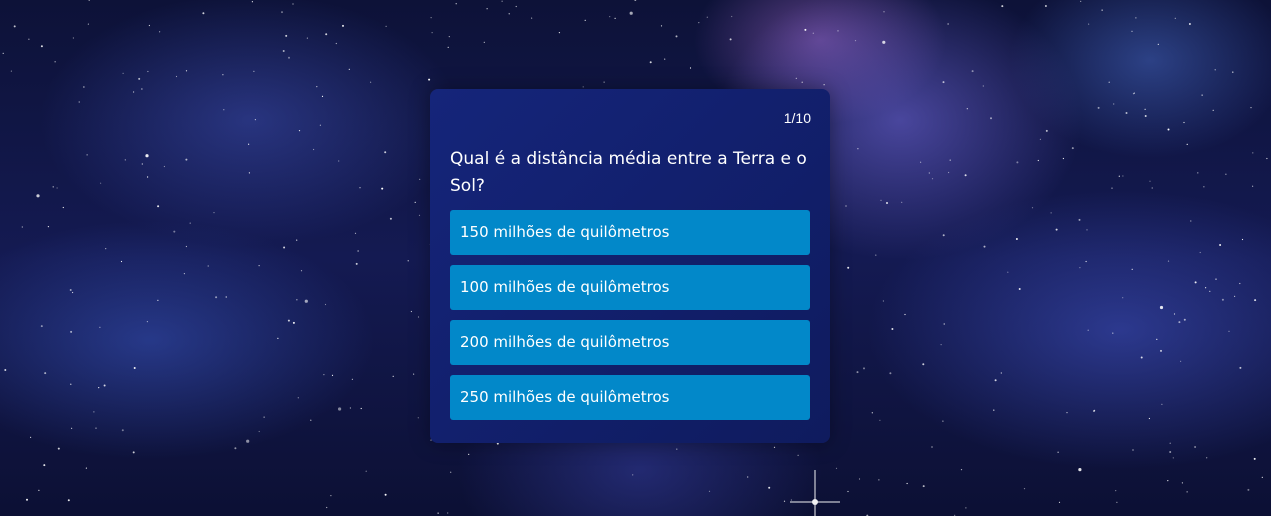 This screenshot has width=1271, height=516. I want to click on answer-option-3: 200 milhões de quilômetros, so click(630, 342).